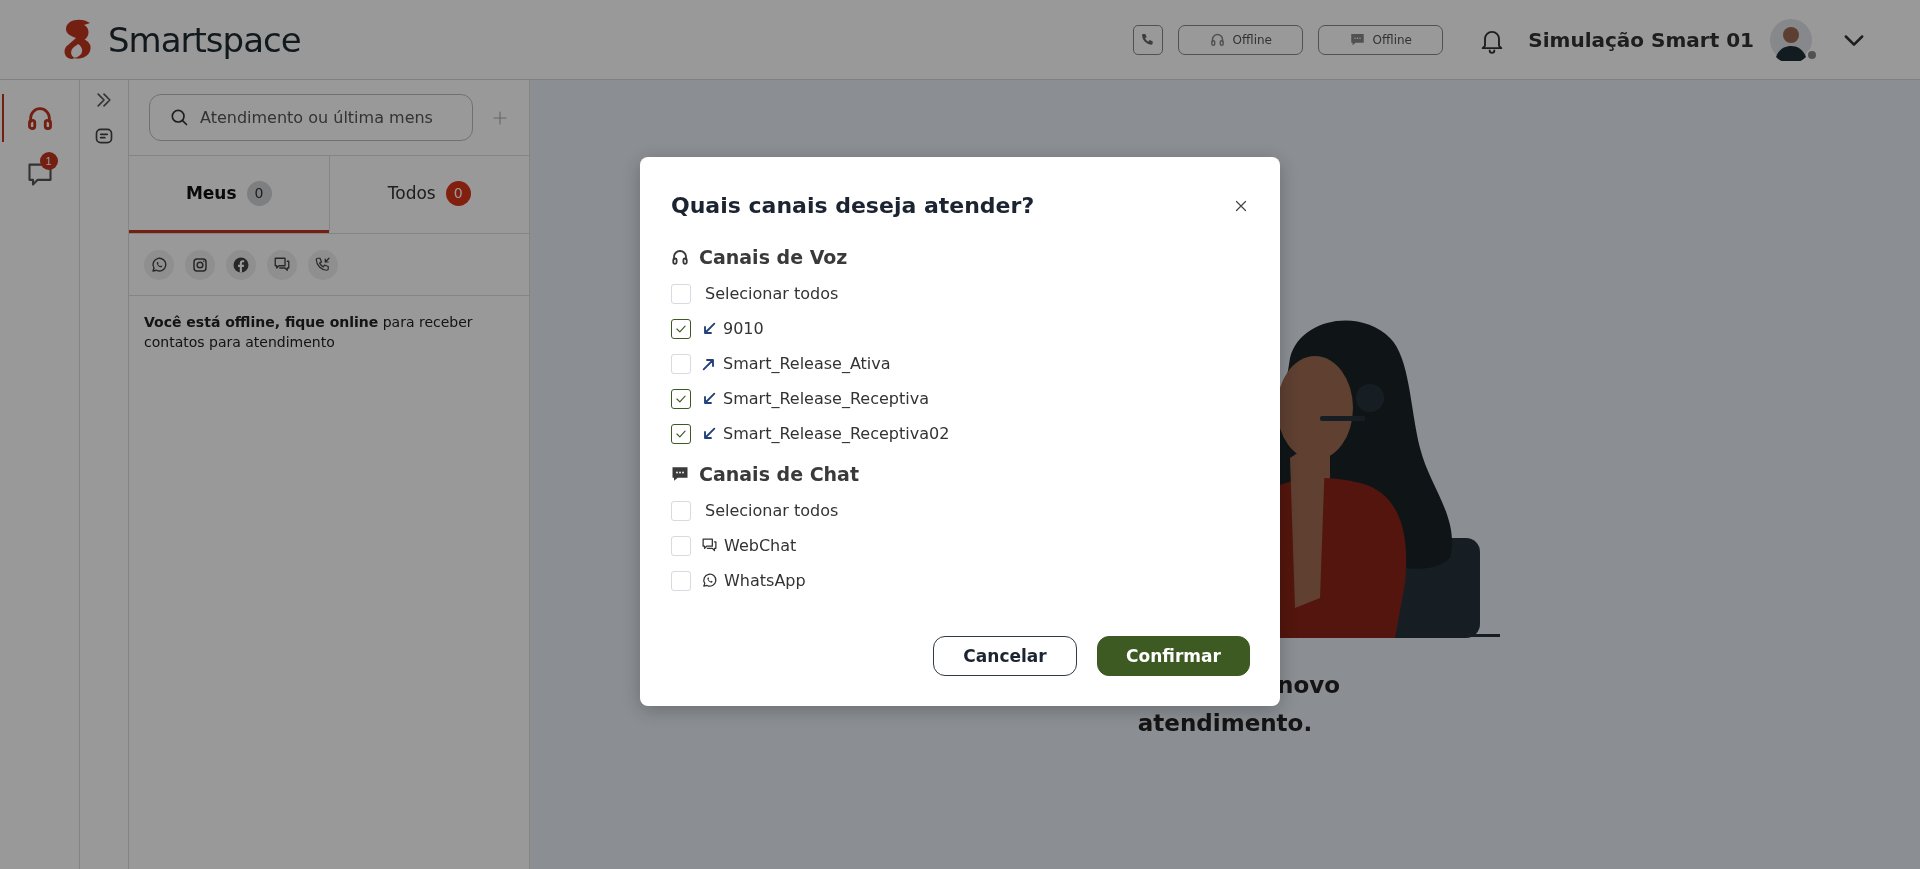 The width and height of the screenshot is (1920, 869). I want to click on notification-badge: 1, so click(48, 161).